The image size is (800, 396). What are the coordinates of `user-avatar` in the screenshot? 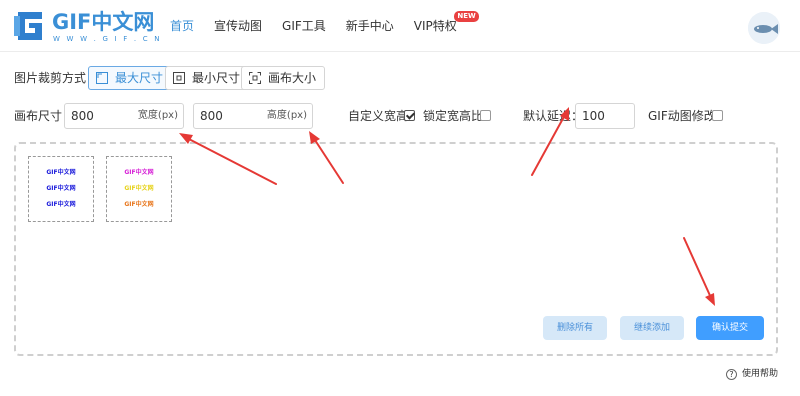 It's located at (764, 28).